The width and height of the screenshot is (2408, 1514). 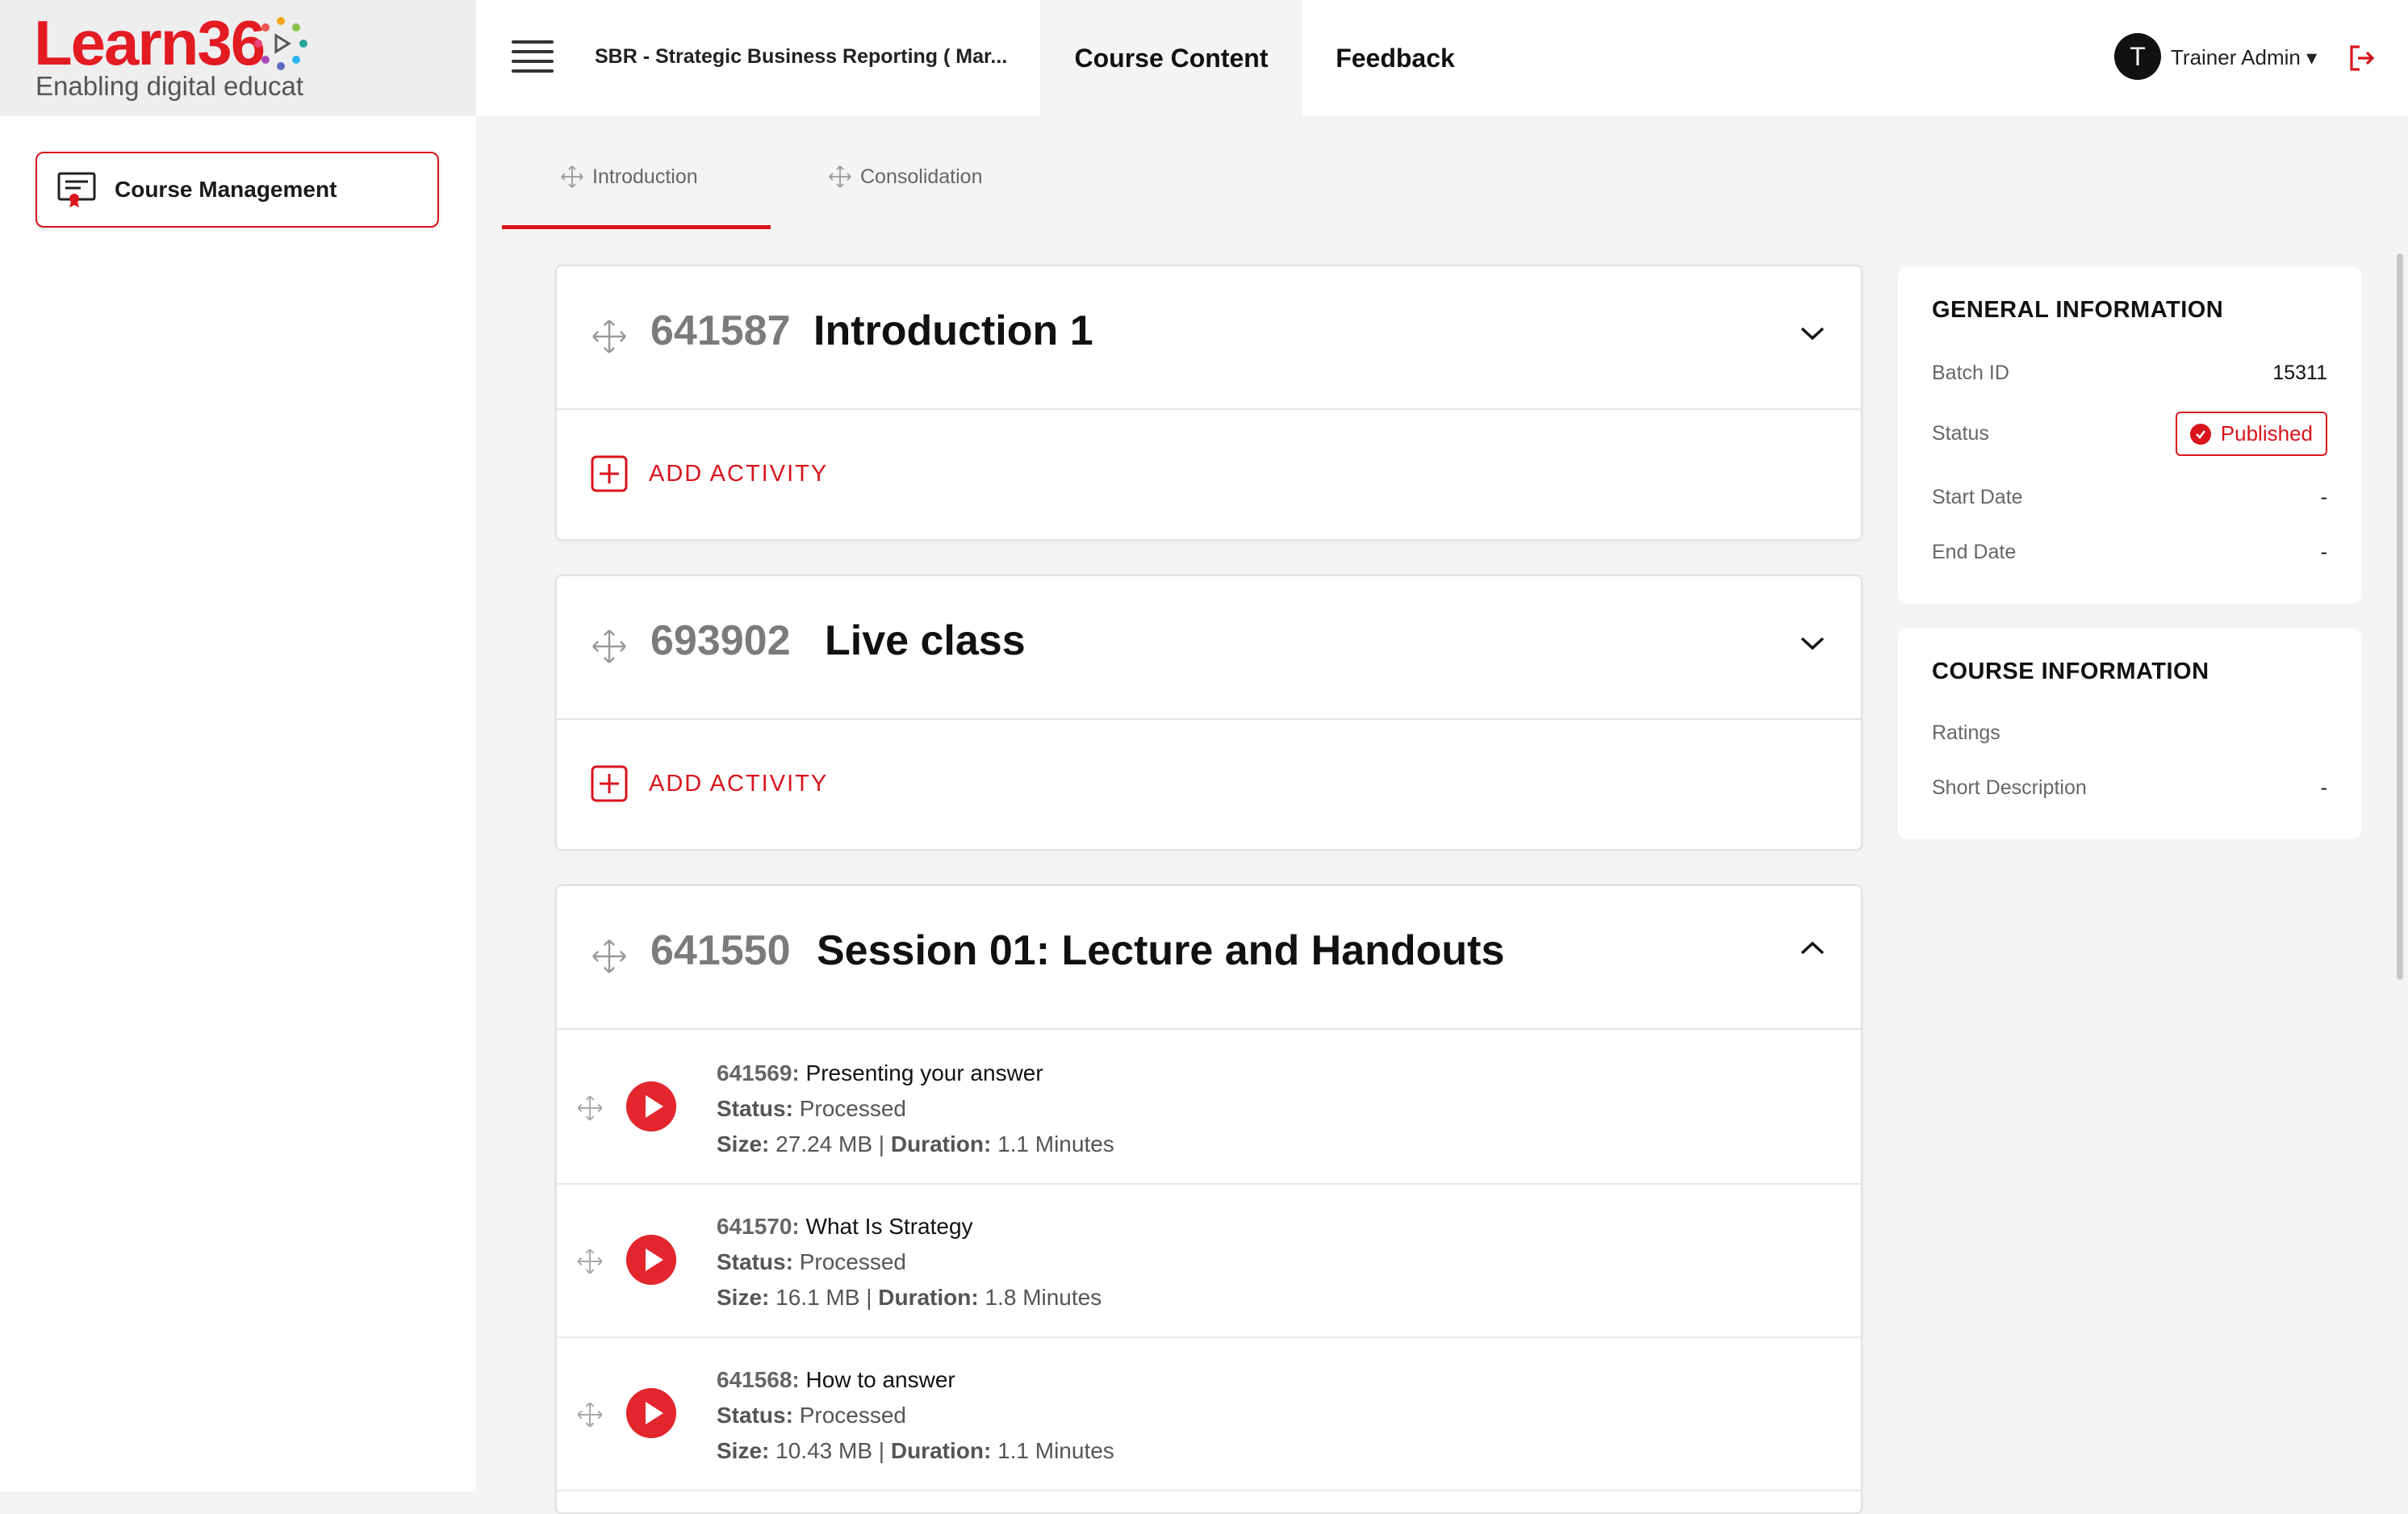 I want to click on logout-icon, so click(x=2361, y=58).